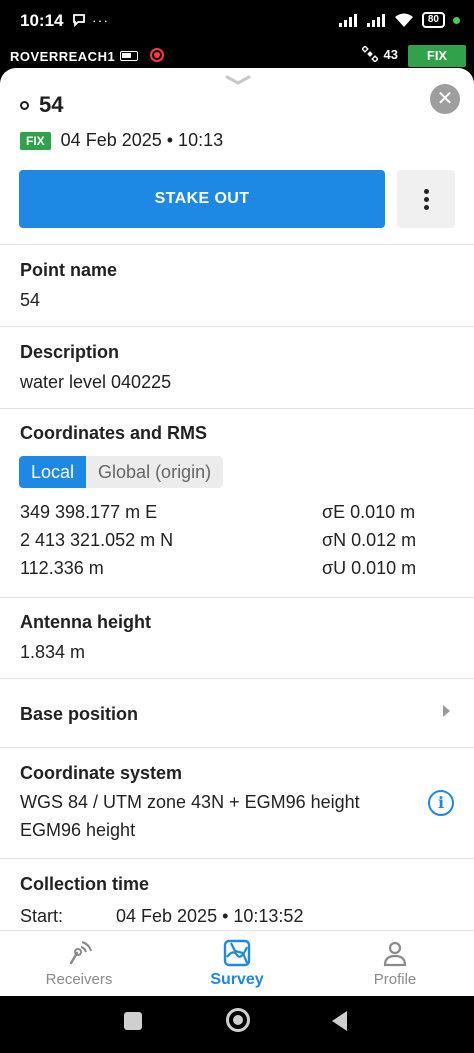 The height and width of the screenshot is (1053, 474). I want to click on back-icon, so click(339, 1021).